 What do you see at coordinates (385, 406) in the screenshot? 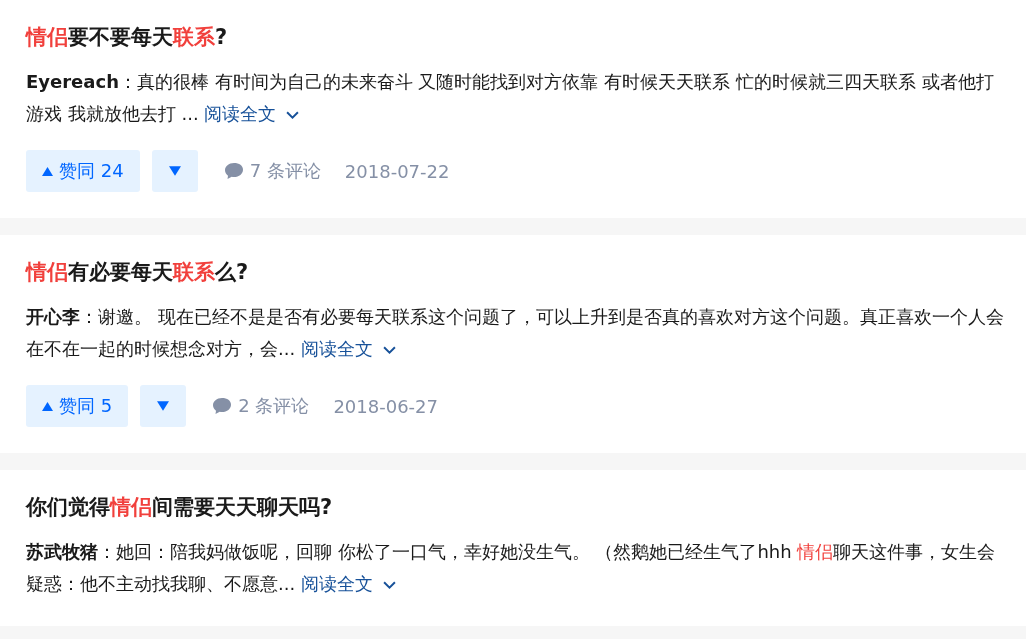
I see `answer-date: 2018-06-27` at bounding box center [385, 406].